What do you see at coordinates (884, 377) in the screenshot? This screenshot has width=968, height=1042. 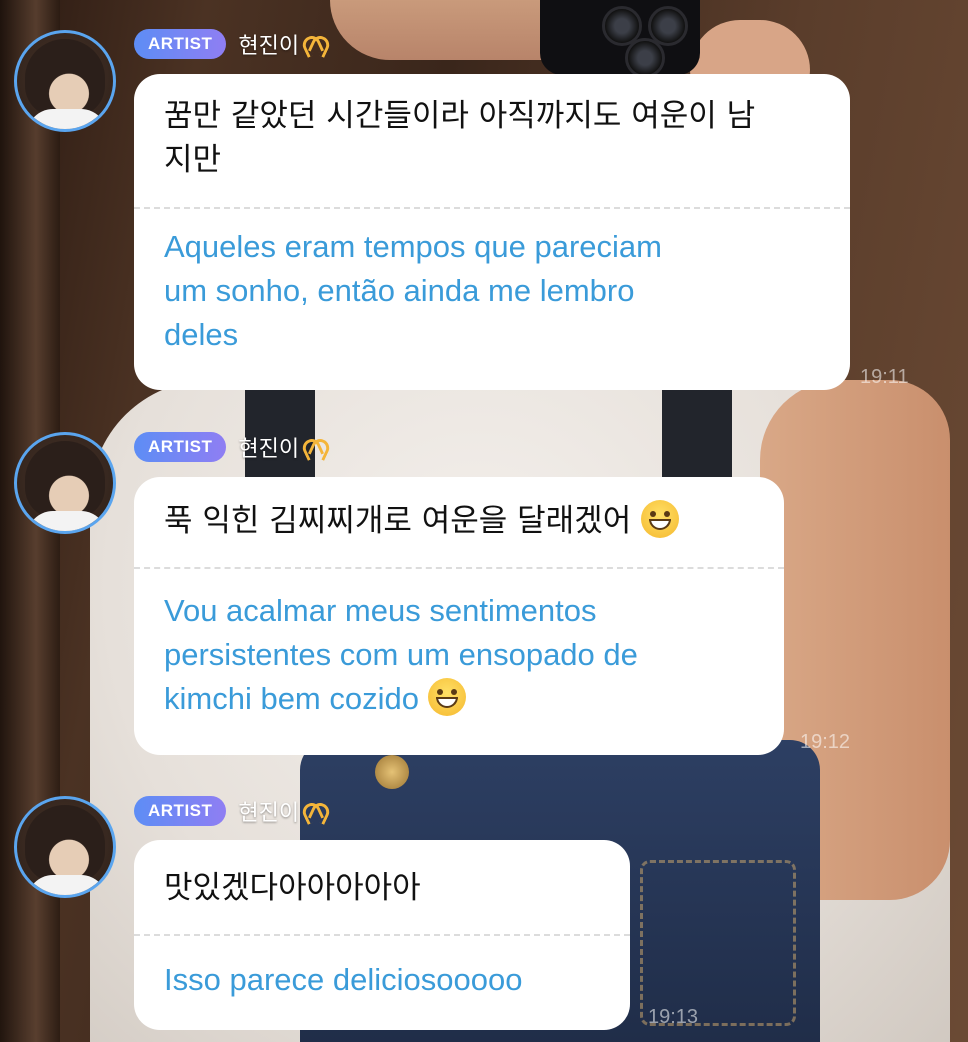 I see `message-timestamp: 19:11` at bounding box center [884, 377].